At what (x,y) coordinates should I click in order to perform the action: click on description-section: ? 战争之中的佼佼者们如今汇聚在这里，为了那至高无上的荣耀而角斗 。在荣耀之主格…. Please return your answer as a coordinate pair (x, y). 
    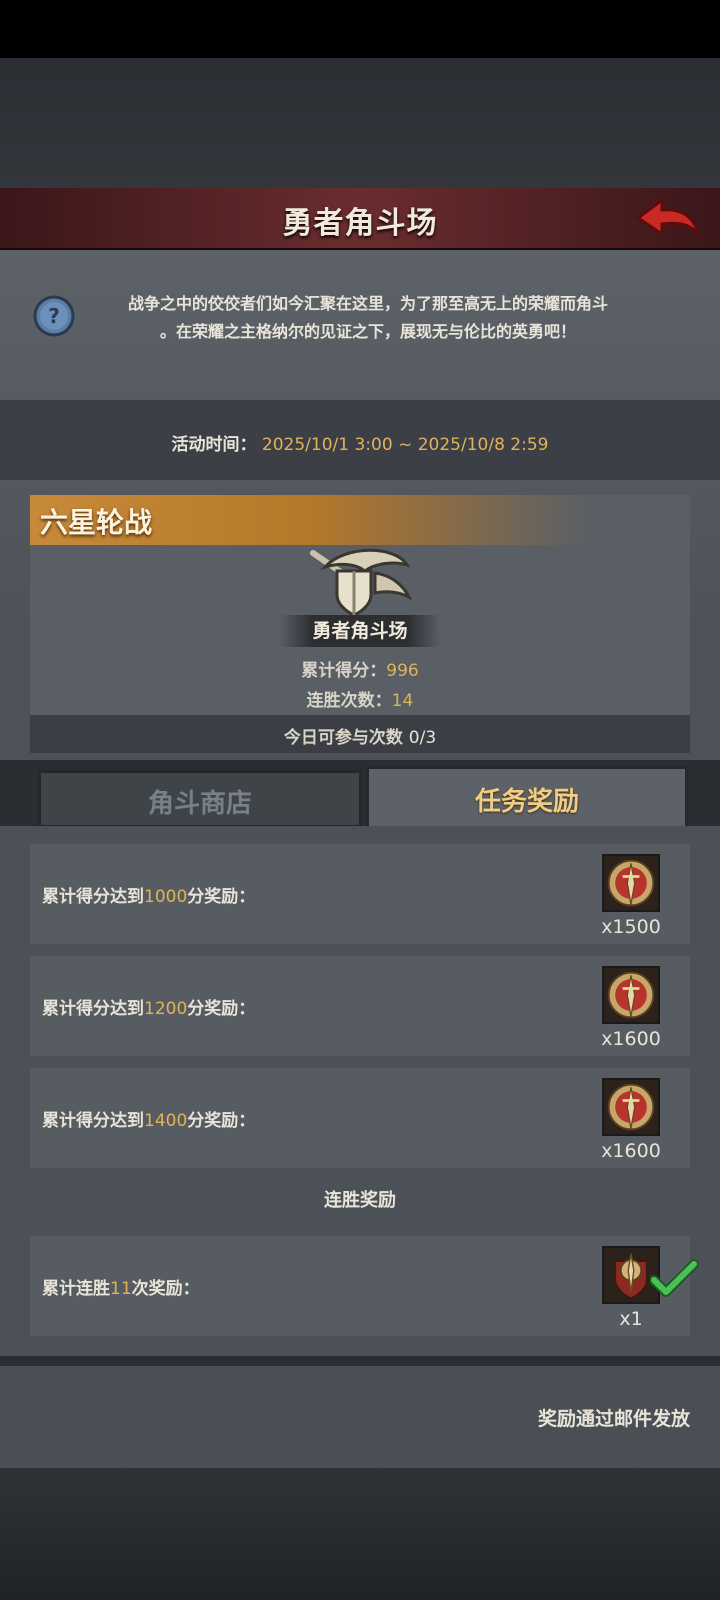
    Looking at the image, I should click on (360, 333).